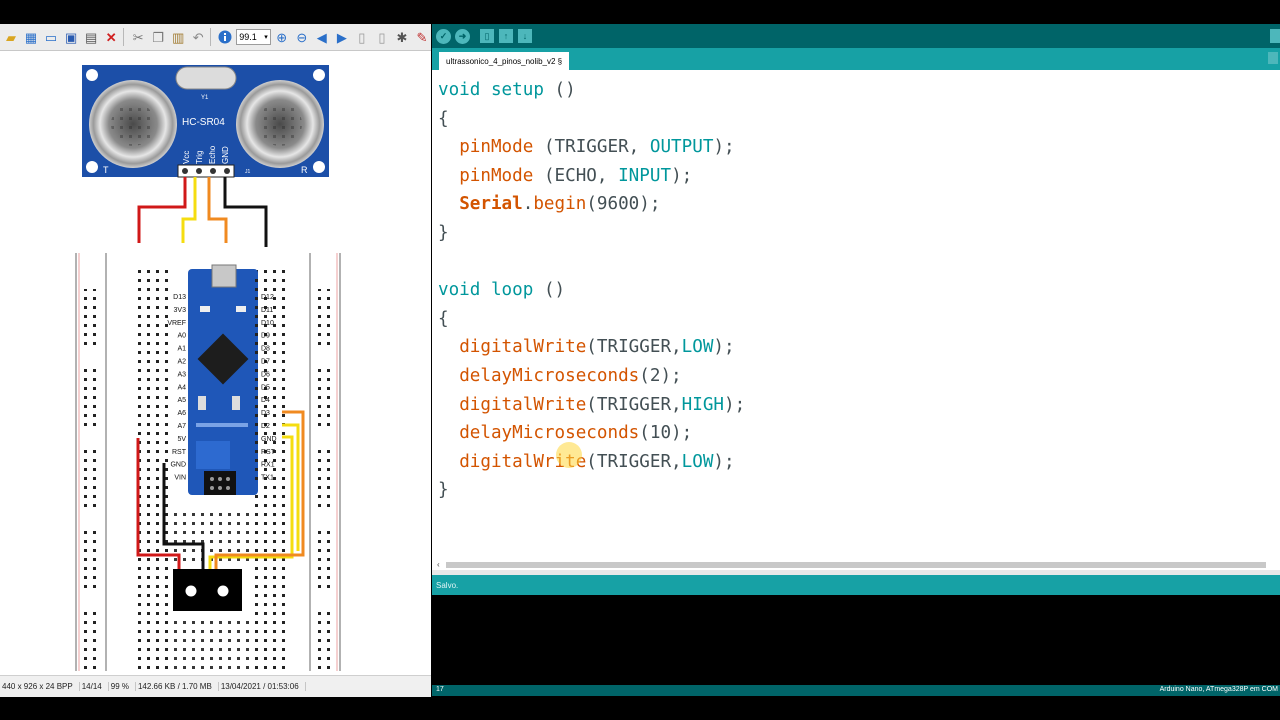 The image size is (1280, 720). Describe the element at coordinates (179, 297) in the screenshot. I see `nano-pin-label: D13` at that location.